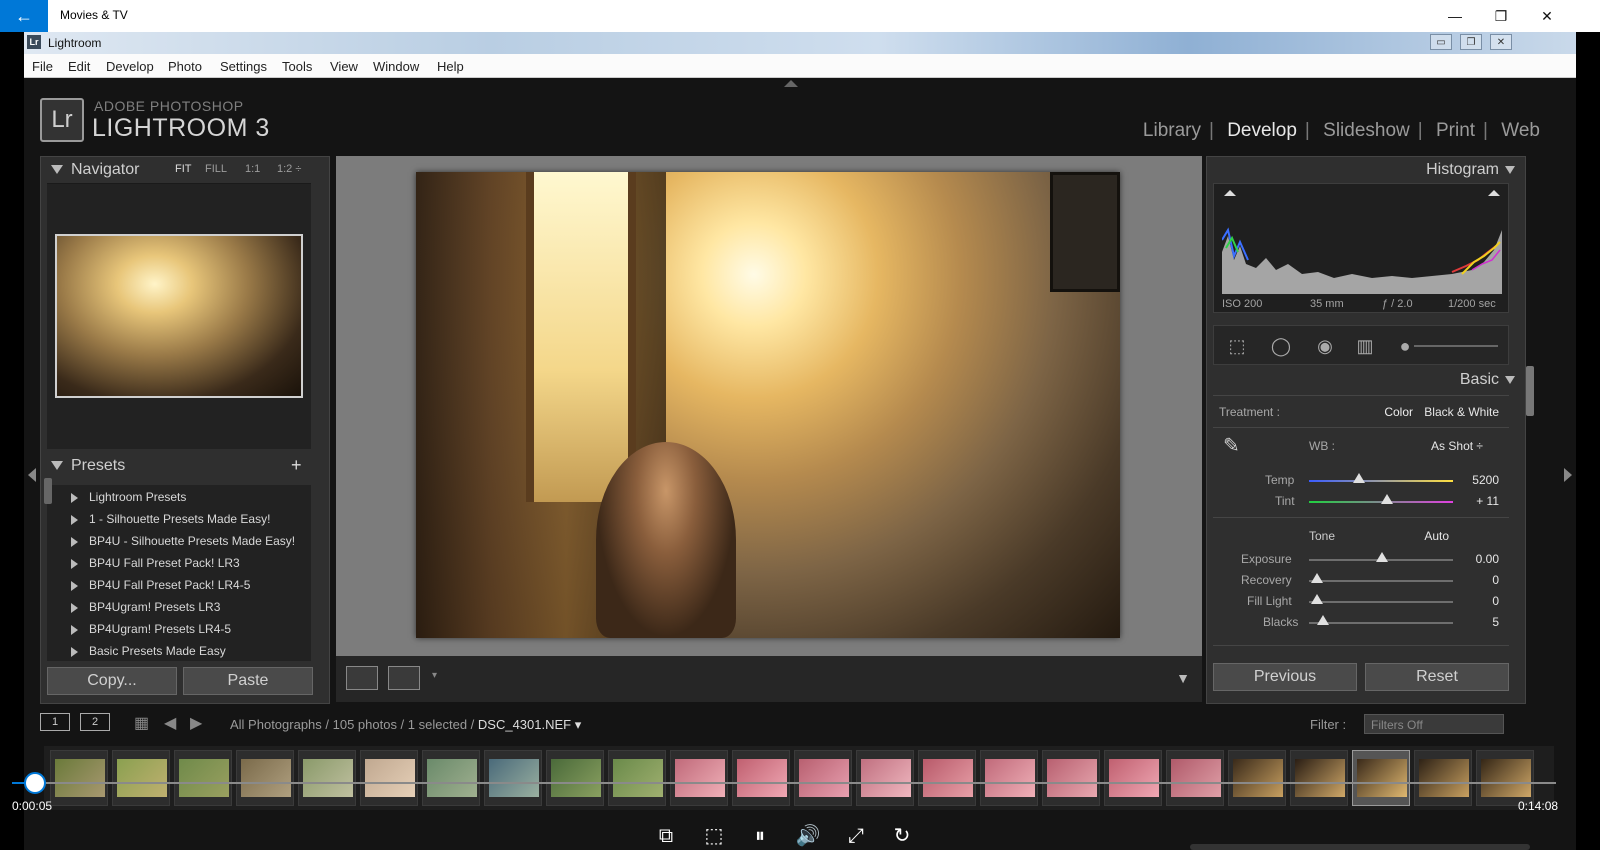 The image size is (1600, 850). What do you see at coordinates (791, 83) in the screenshot?
I see `top-panel-toggle-icon` at bounding box center [791, 83].